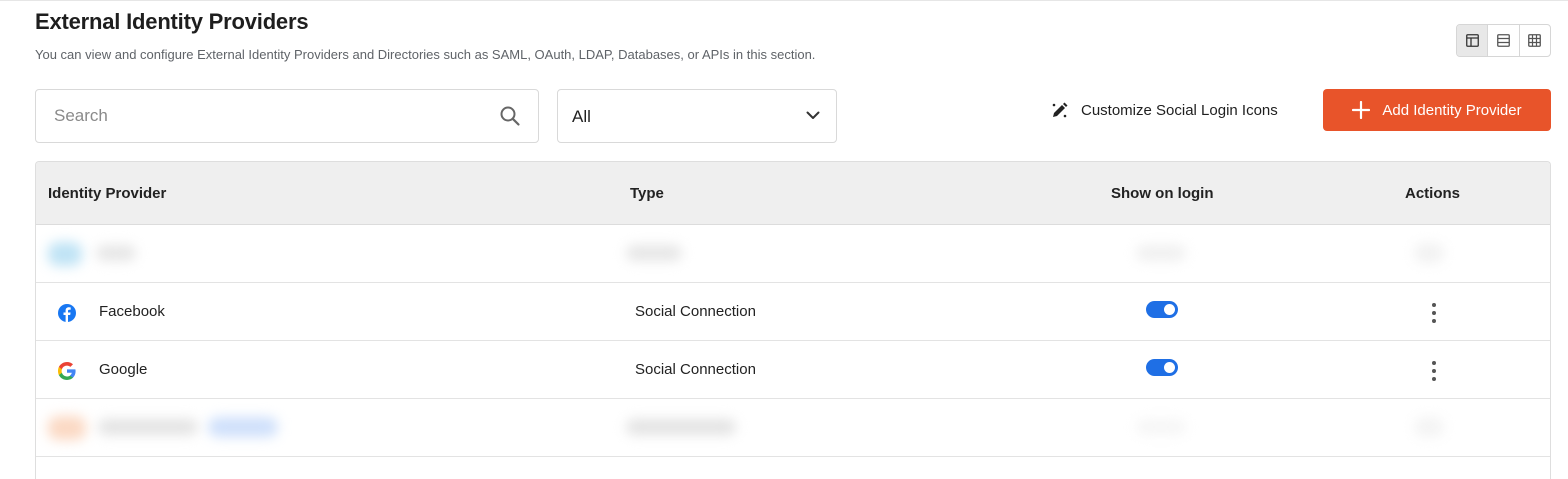  I want to click on column-header-type: Type, so click(647, 193).